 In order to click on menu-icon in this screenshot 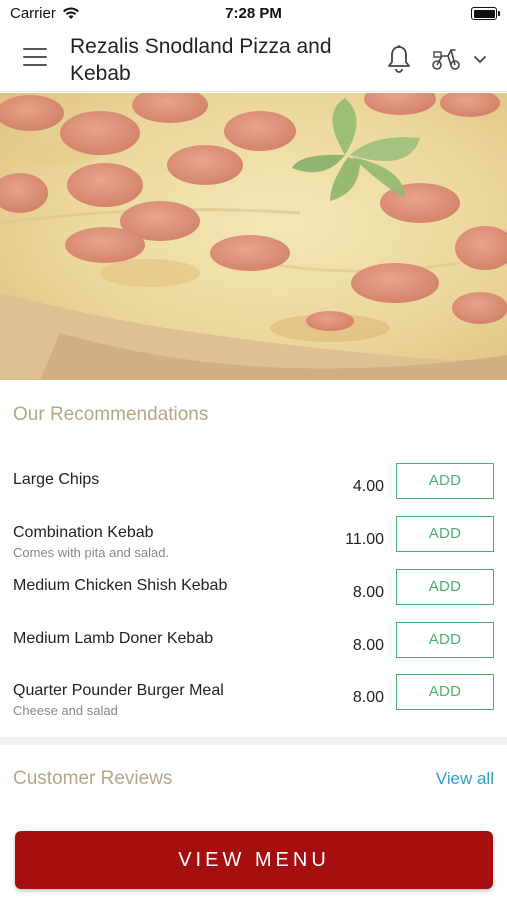, I will do `click(35, 58)`.